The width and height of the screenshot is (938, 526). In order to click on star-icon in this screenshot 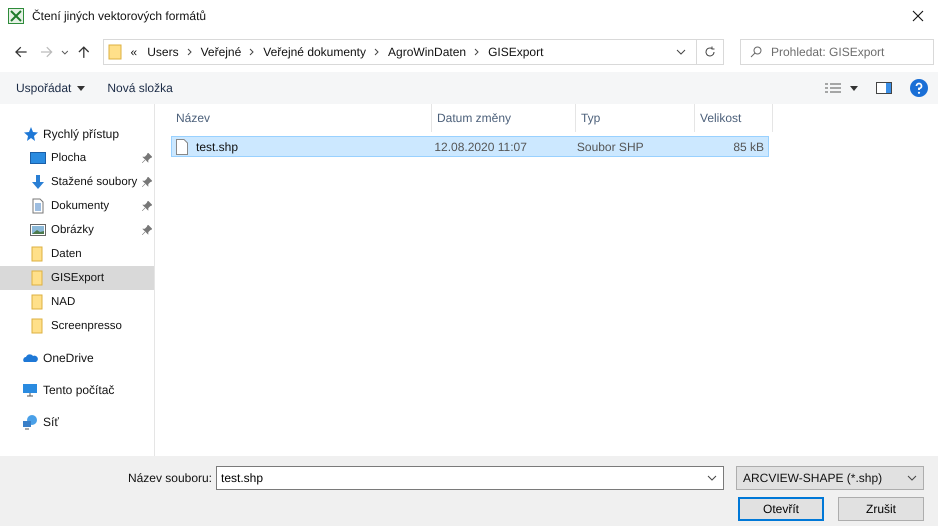, I will do `click(30, 134)`.